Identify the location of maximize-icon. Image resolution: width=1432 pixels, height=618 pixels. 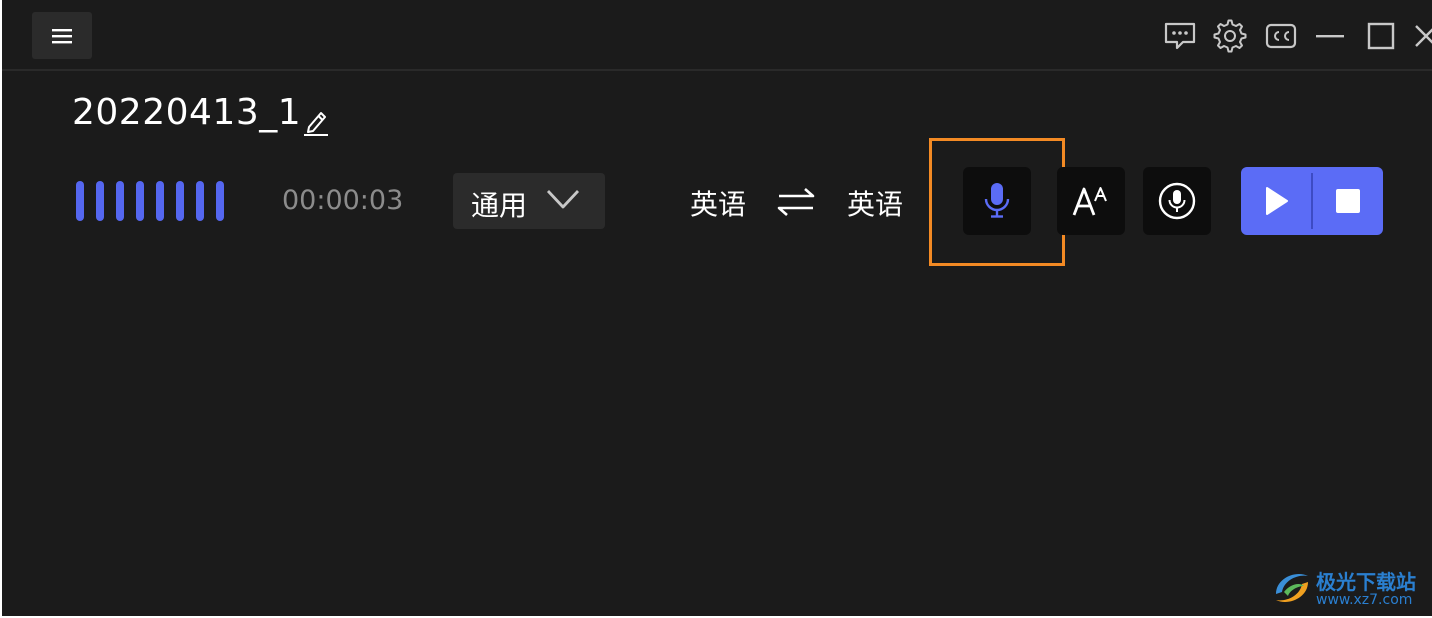
(1381, 36).